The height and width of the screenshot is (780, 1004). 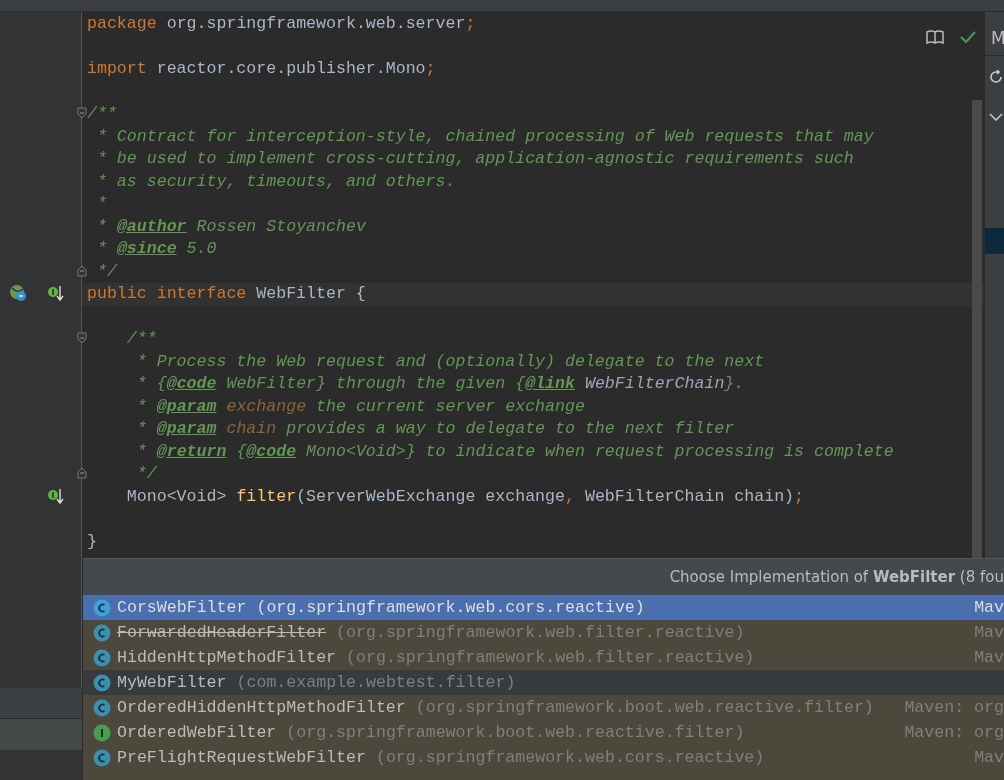 I want to click on code-line: * Process the Web request and (optionally) delegate to the next, so click(x=450, y=361).